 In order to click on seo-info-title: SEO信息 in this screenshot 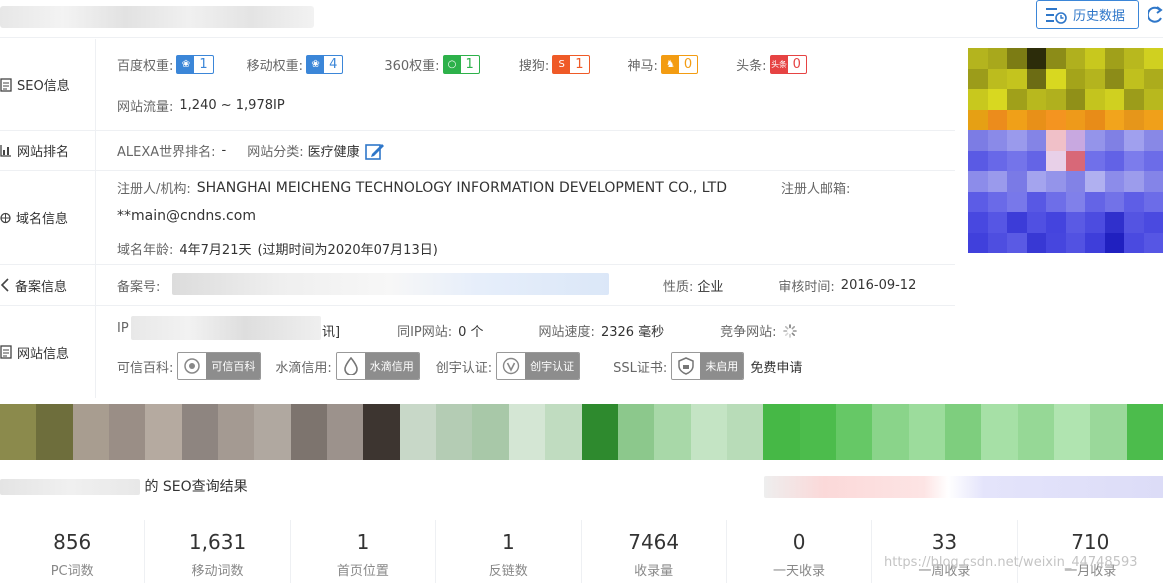, I will do `click(43, 86)`.